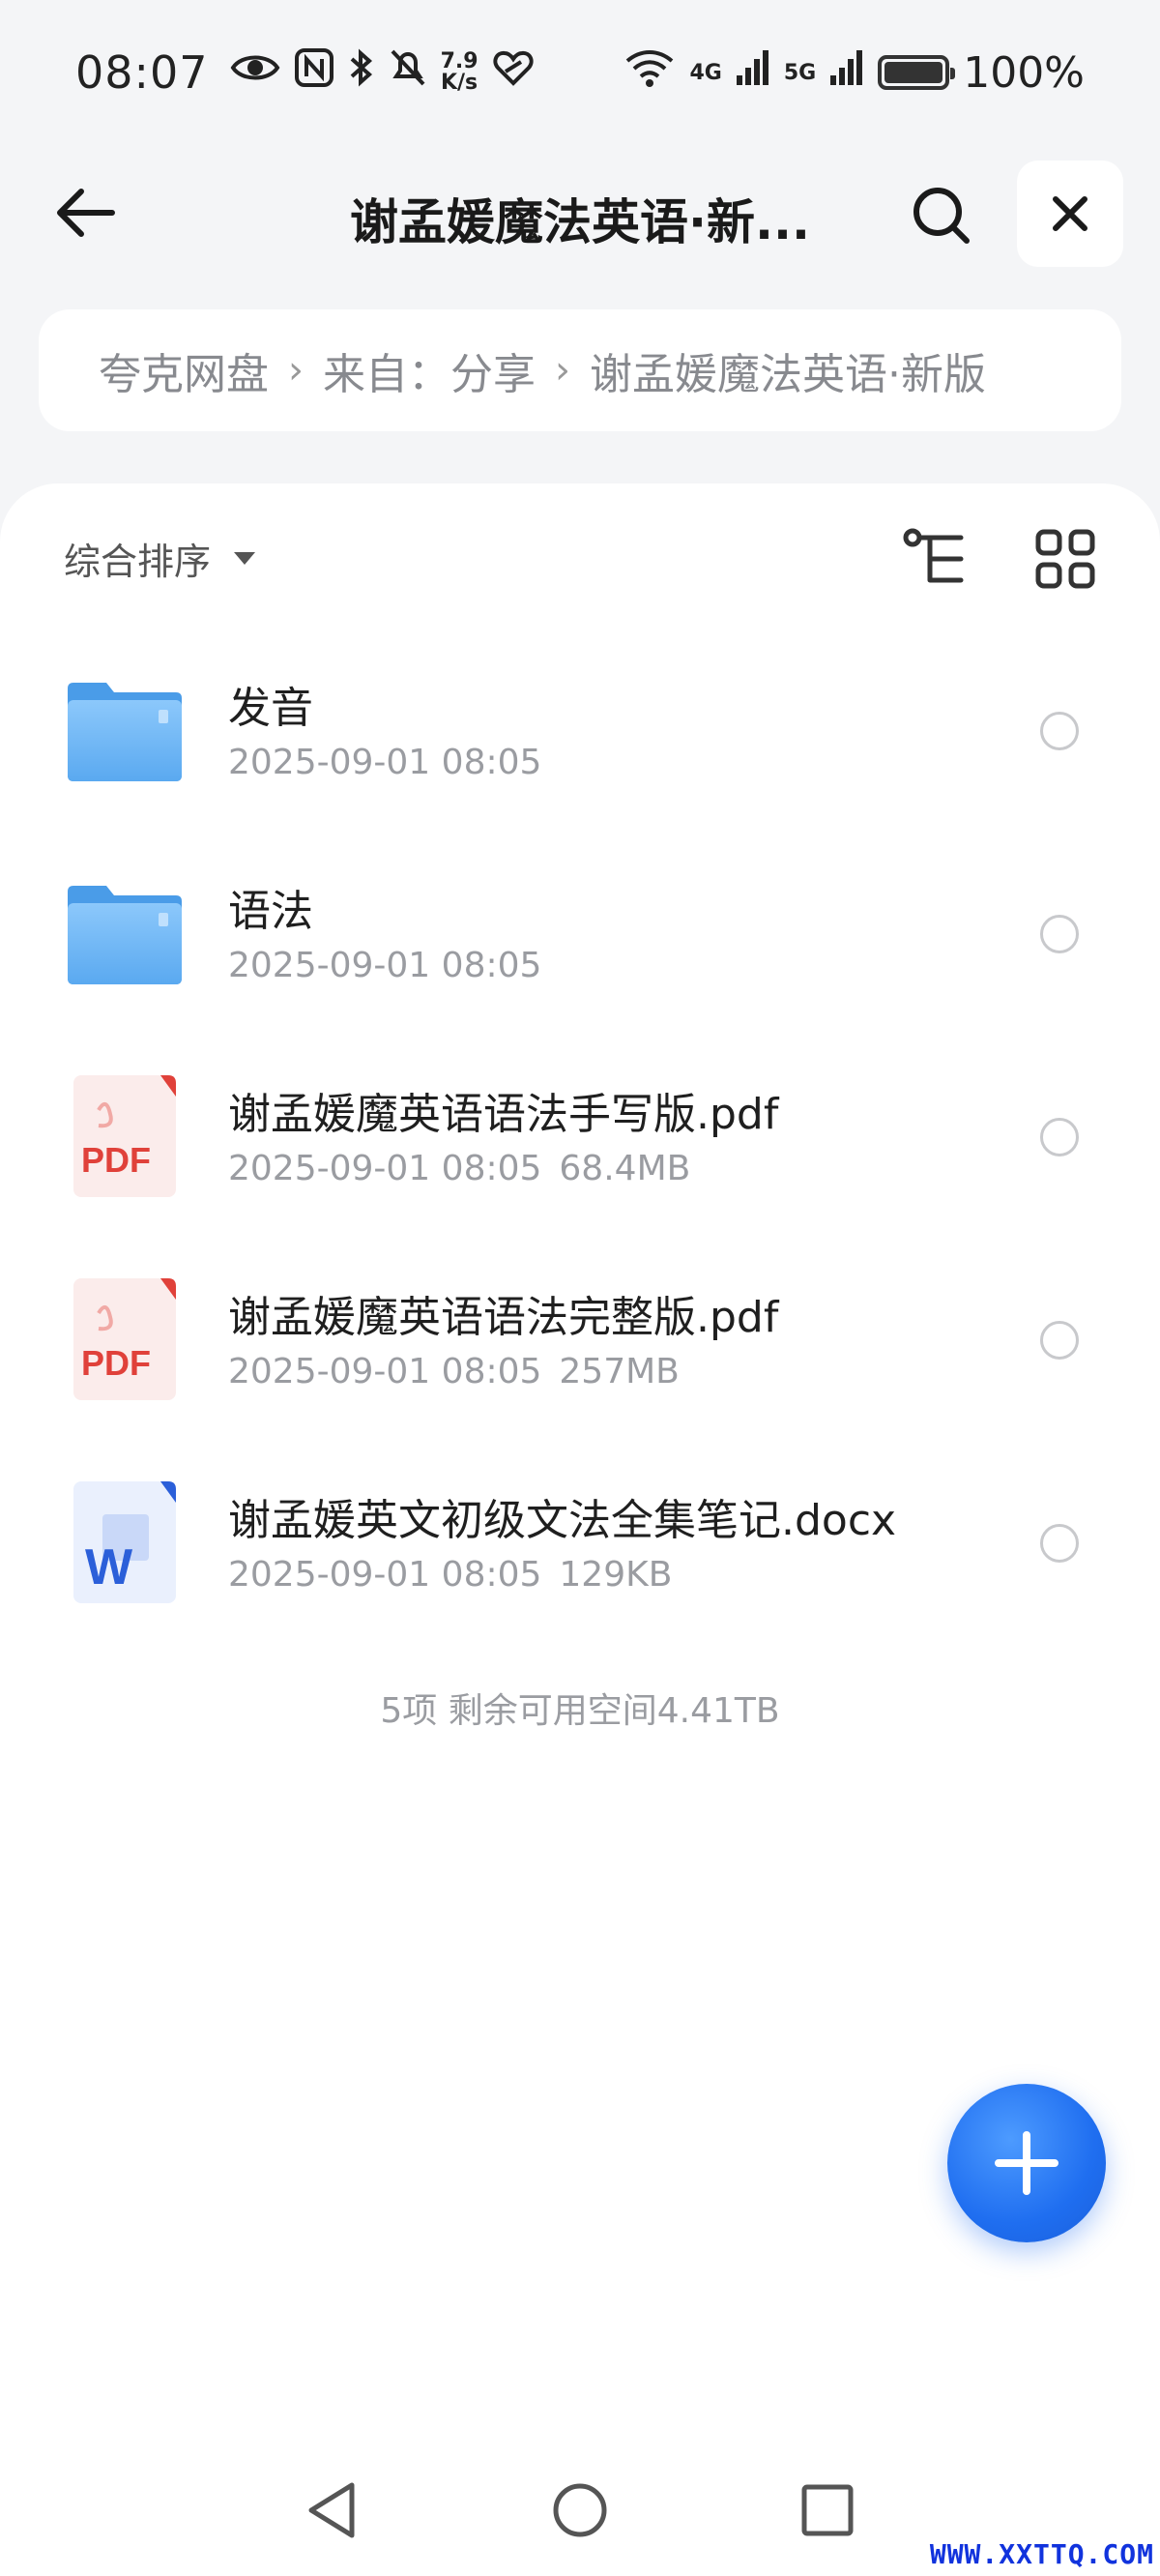  I want to click on file-name: 谢孟媛魔英语语法手写版.pdf, so click(504, 1114).